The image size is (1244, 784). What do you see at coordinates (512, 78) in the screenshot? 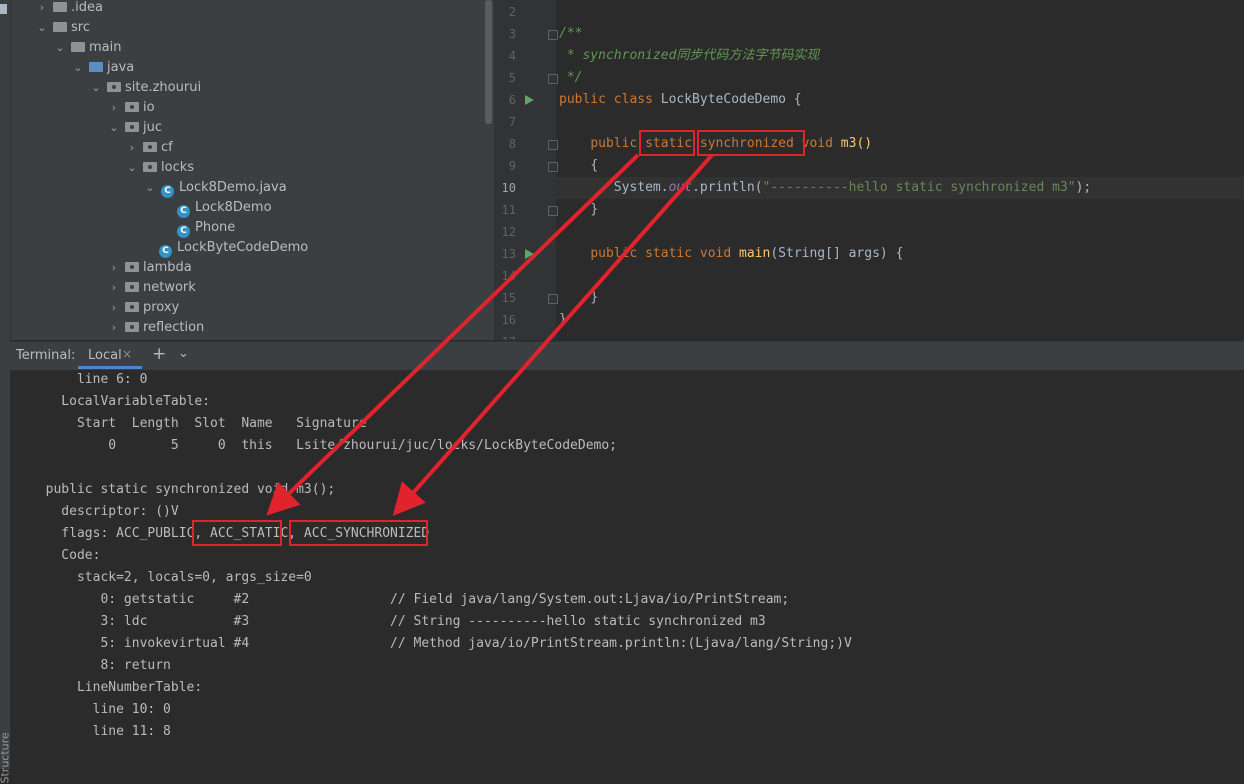
I see `line-number: 5` at bounding box center [512, 78].